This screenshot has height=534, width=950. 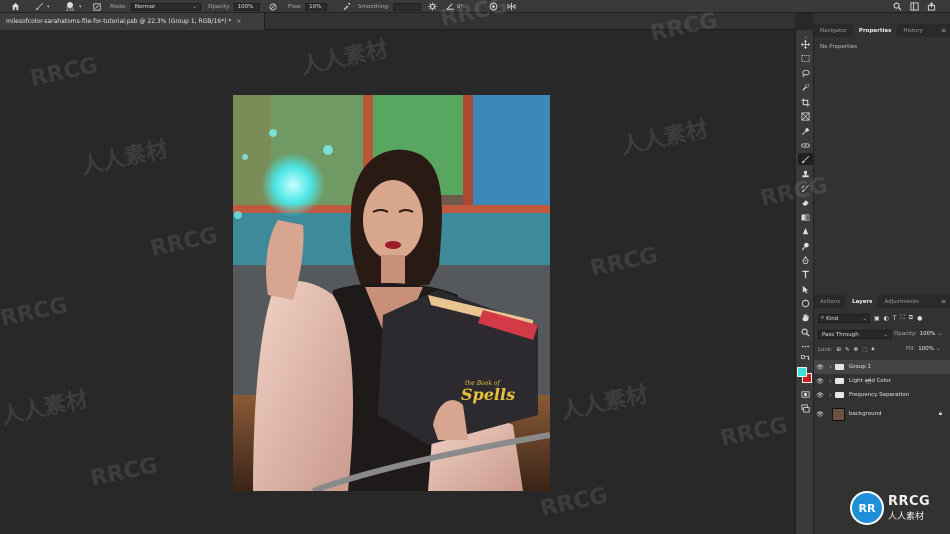 I want to click on panel-menu-icon: ≡, so click(x=943, y=30).